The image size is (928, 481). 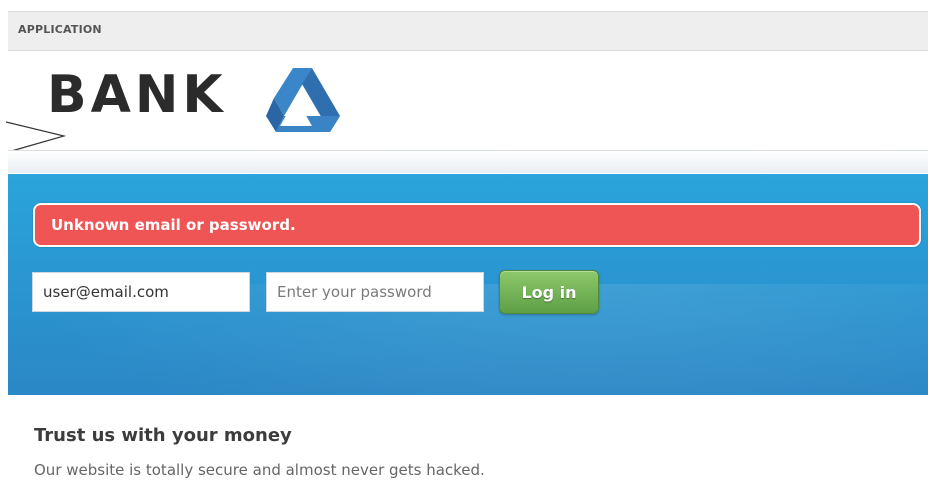 I want to click on top-bar: APPLICATION, so click(x=468, y=31).